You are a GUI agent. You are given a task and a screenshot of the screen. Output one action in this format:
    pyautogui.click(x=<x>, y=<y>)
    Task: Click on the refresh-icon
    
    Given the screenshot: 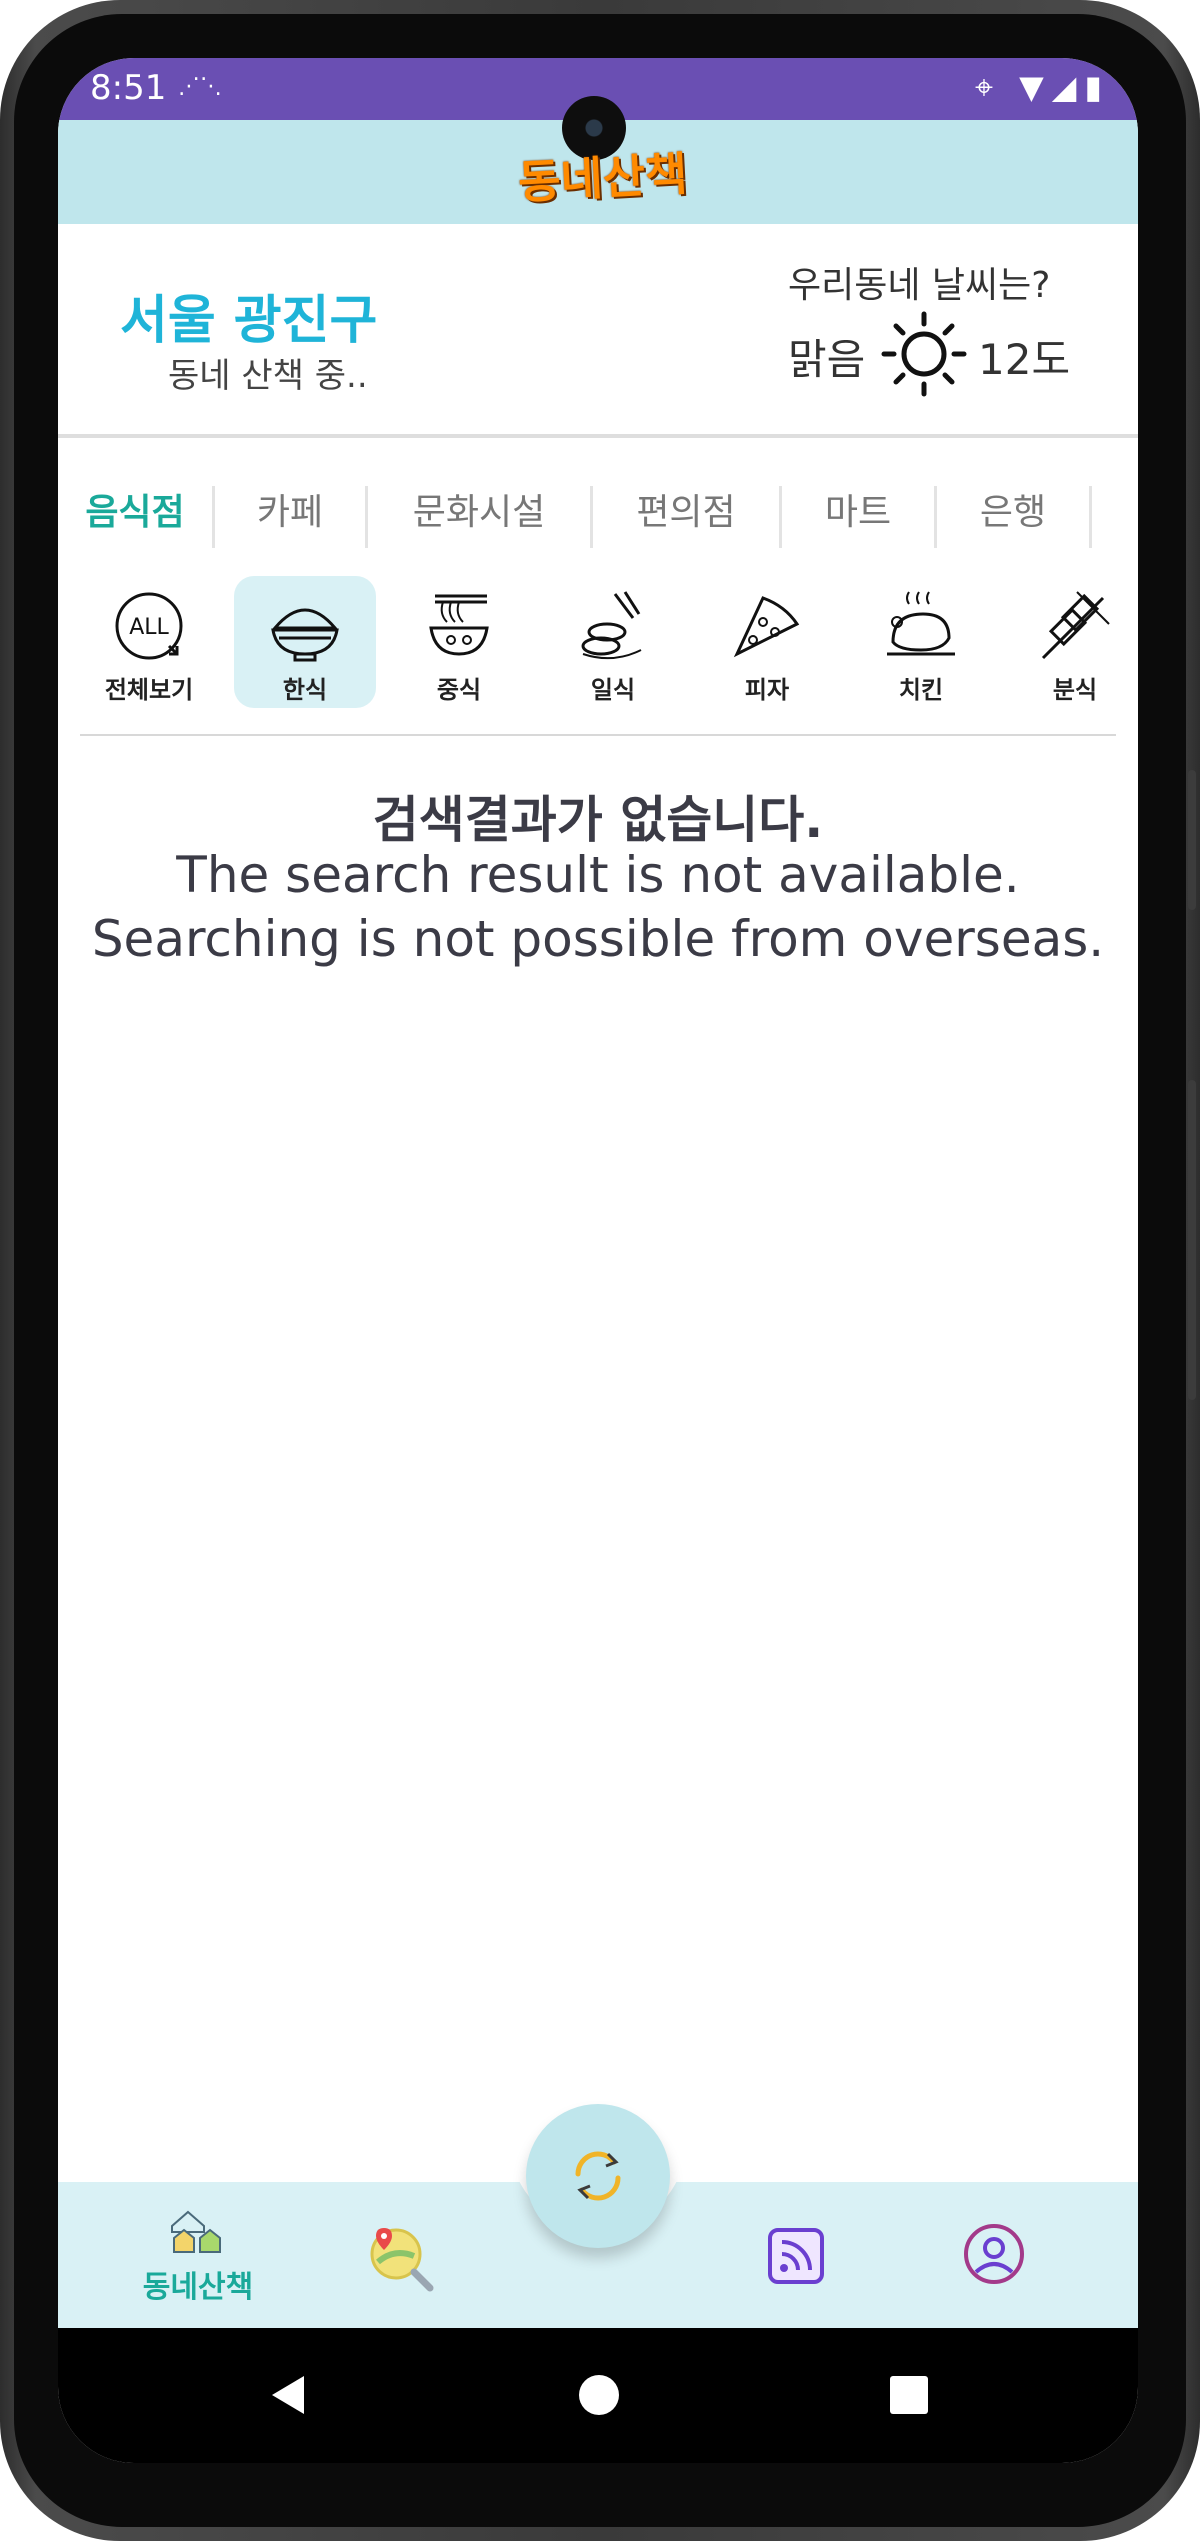 What is the action you would take?
    pyautogui.click(x=598, y=2176)
    